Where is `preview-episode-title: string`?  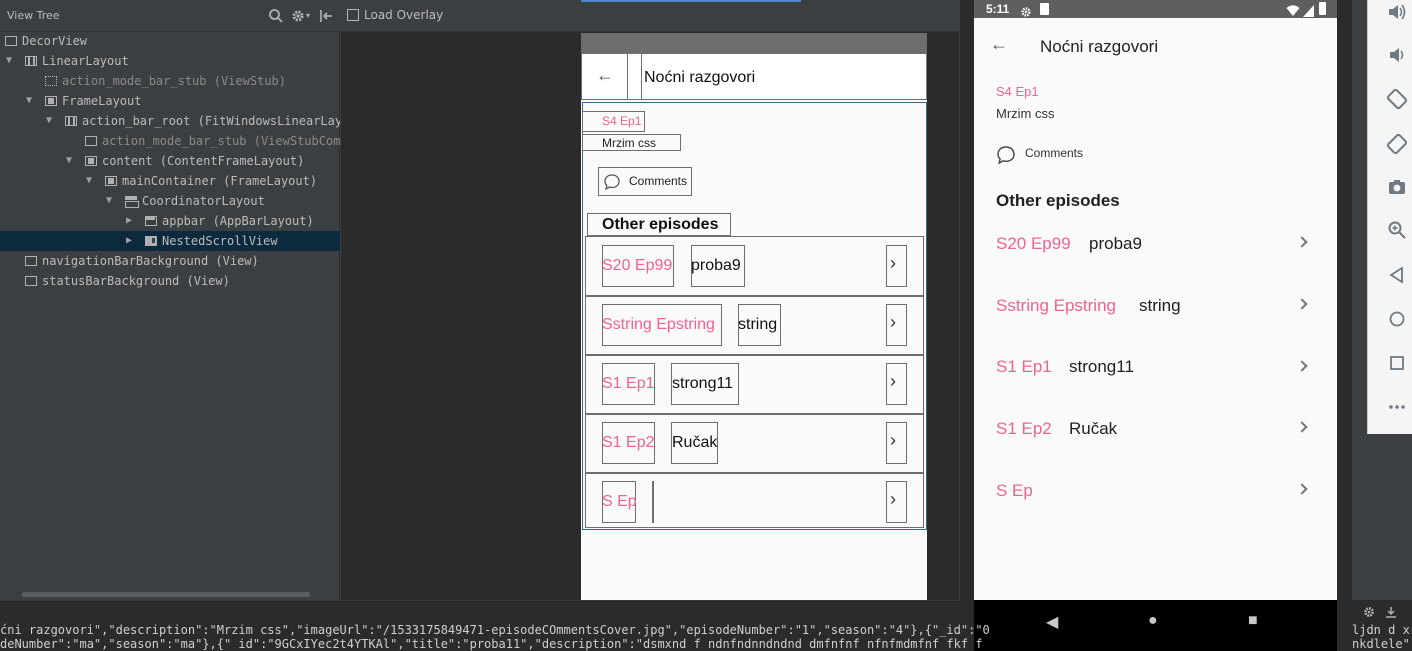 preview-episode-title: string is located at coordinates (758, 324).